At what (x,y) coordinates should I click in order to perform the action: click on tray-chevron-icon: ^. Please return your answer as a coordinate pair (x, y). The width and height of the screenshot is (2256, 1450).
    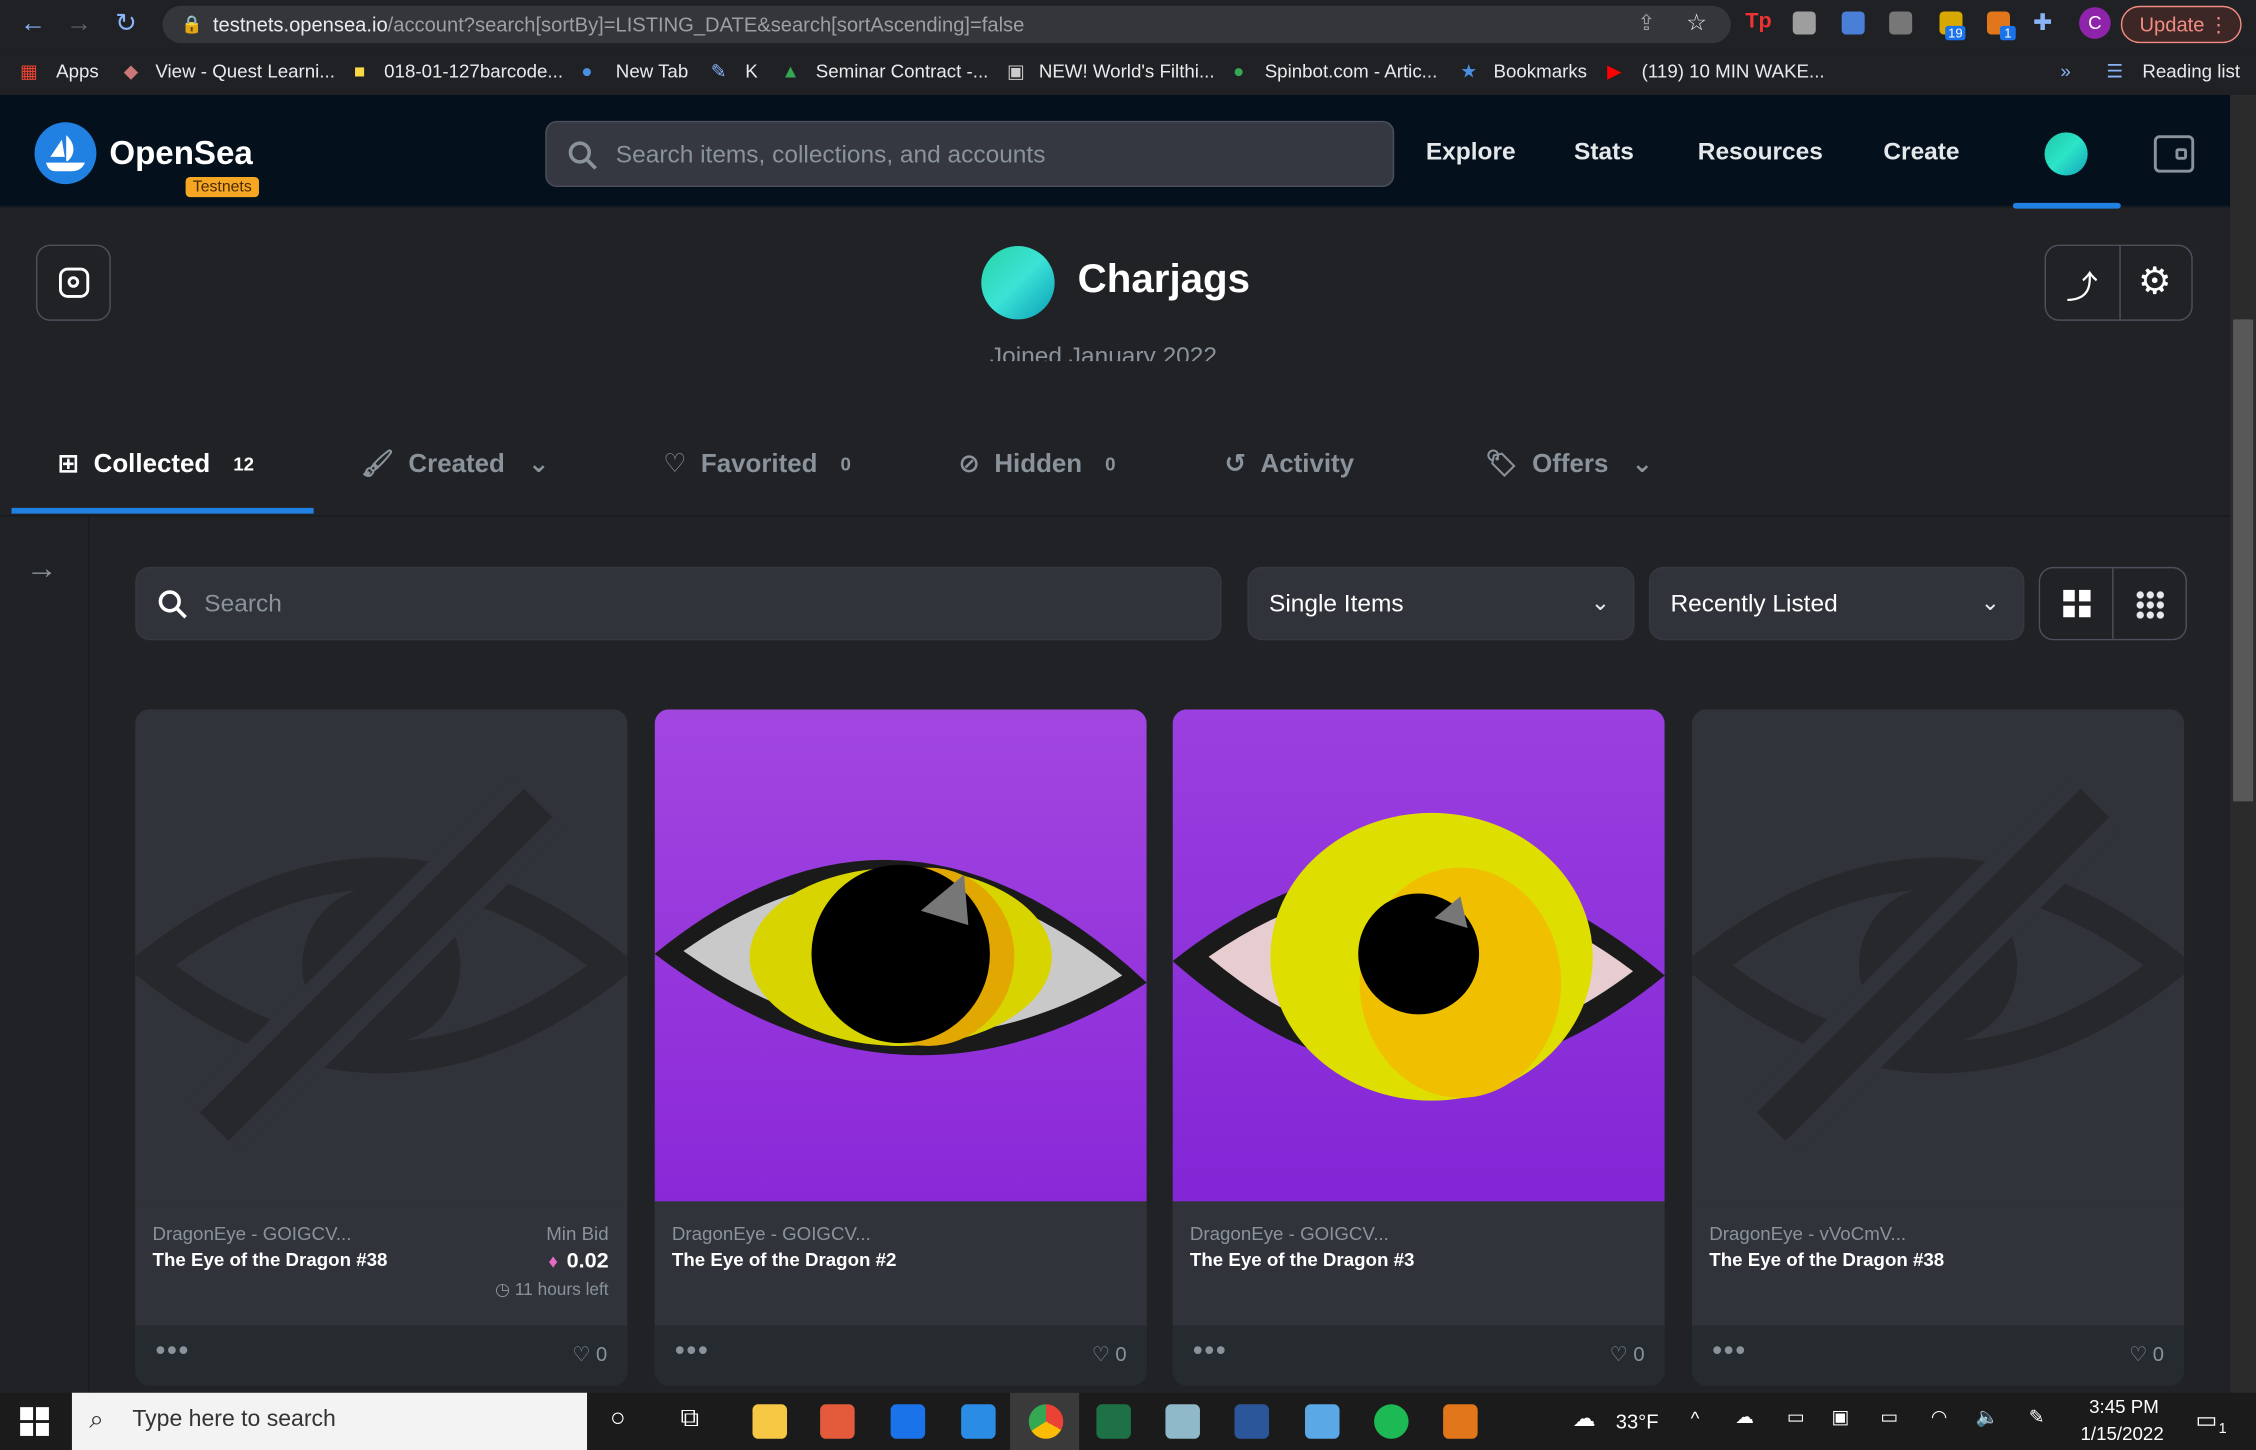
    Looking at the image, I should click on (1695, 1418).